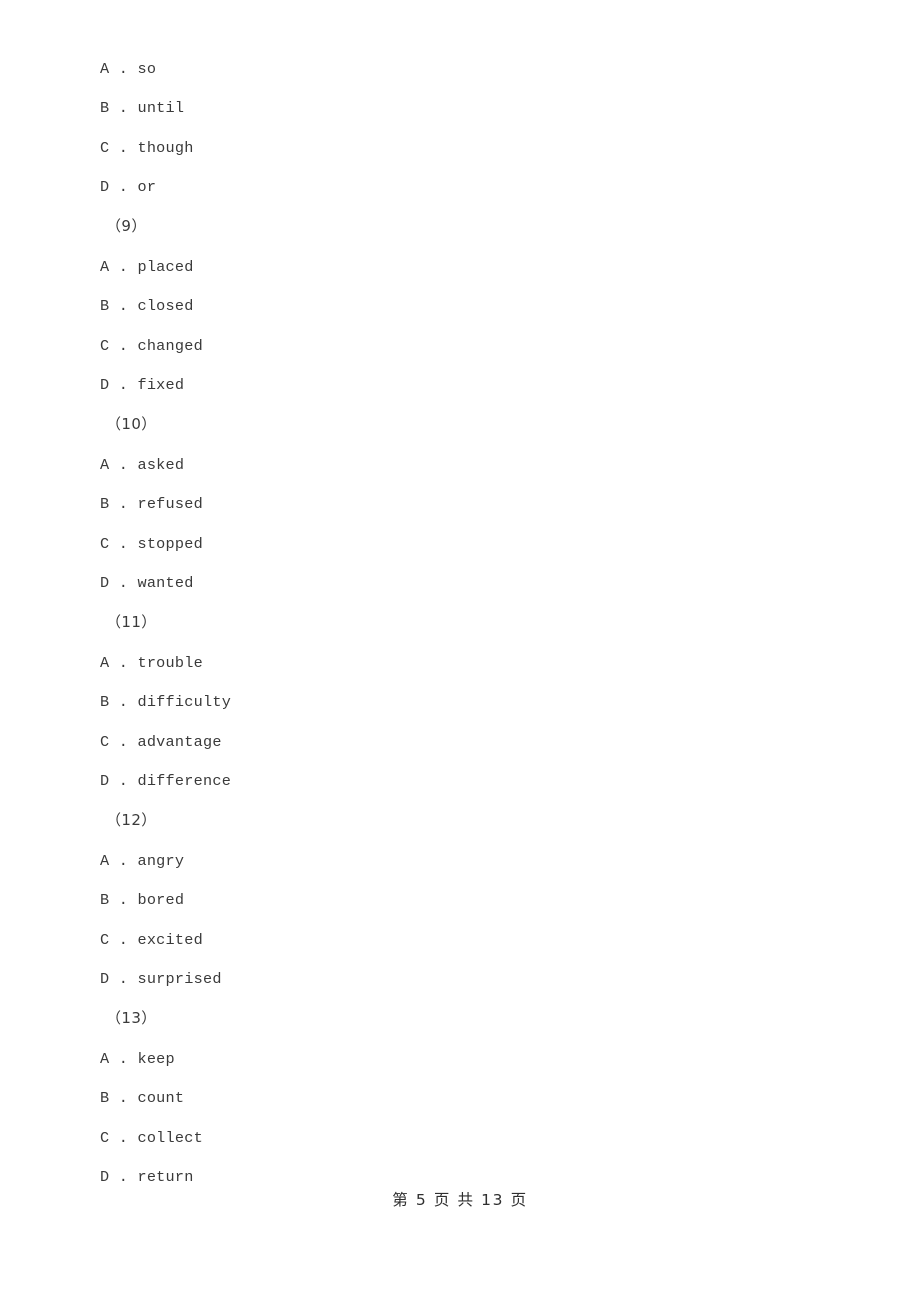 The width and height of the screenshot is (920, 1302). I want to click on page-footer: 第 5 页 共 13 页, so click(460, 1200).